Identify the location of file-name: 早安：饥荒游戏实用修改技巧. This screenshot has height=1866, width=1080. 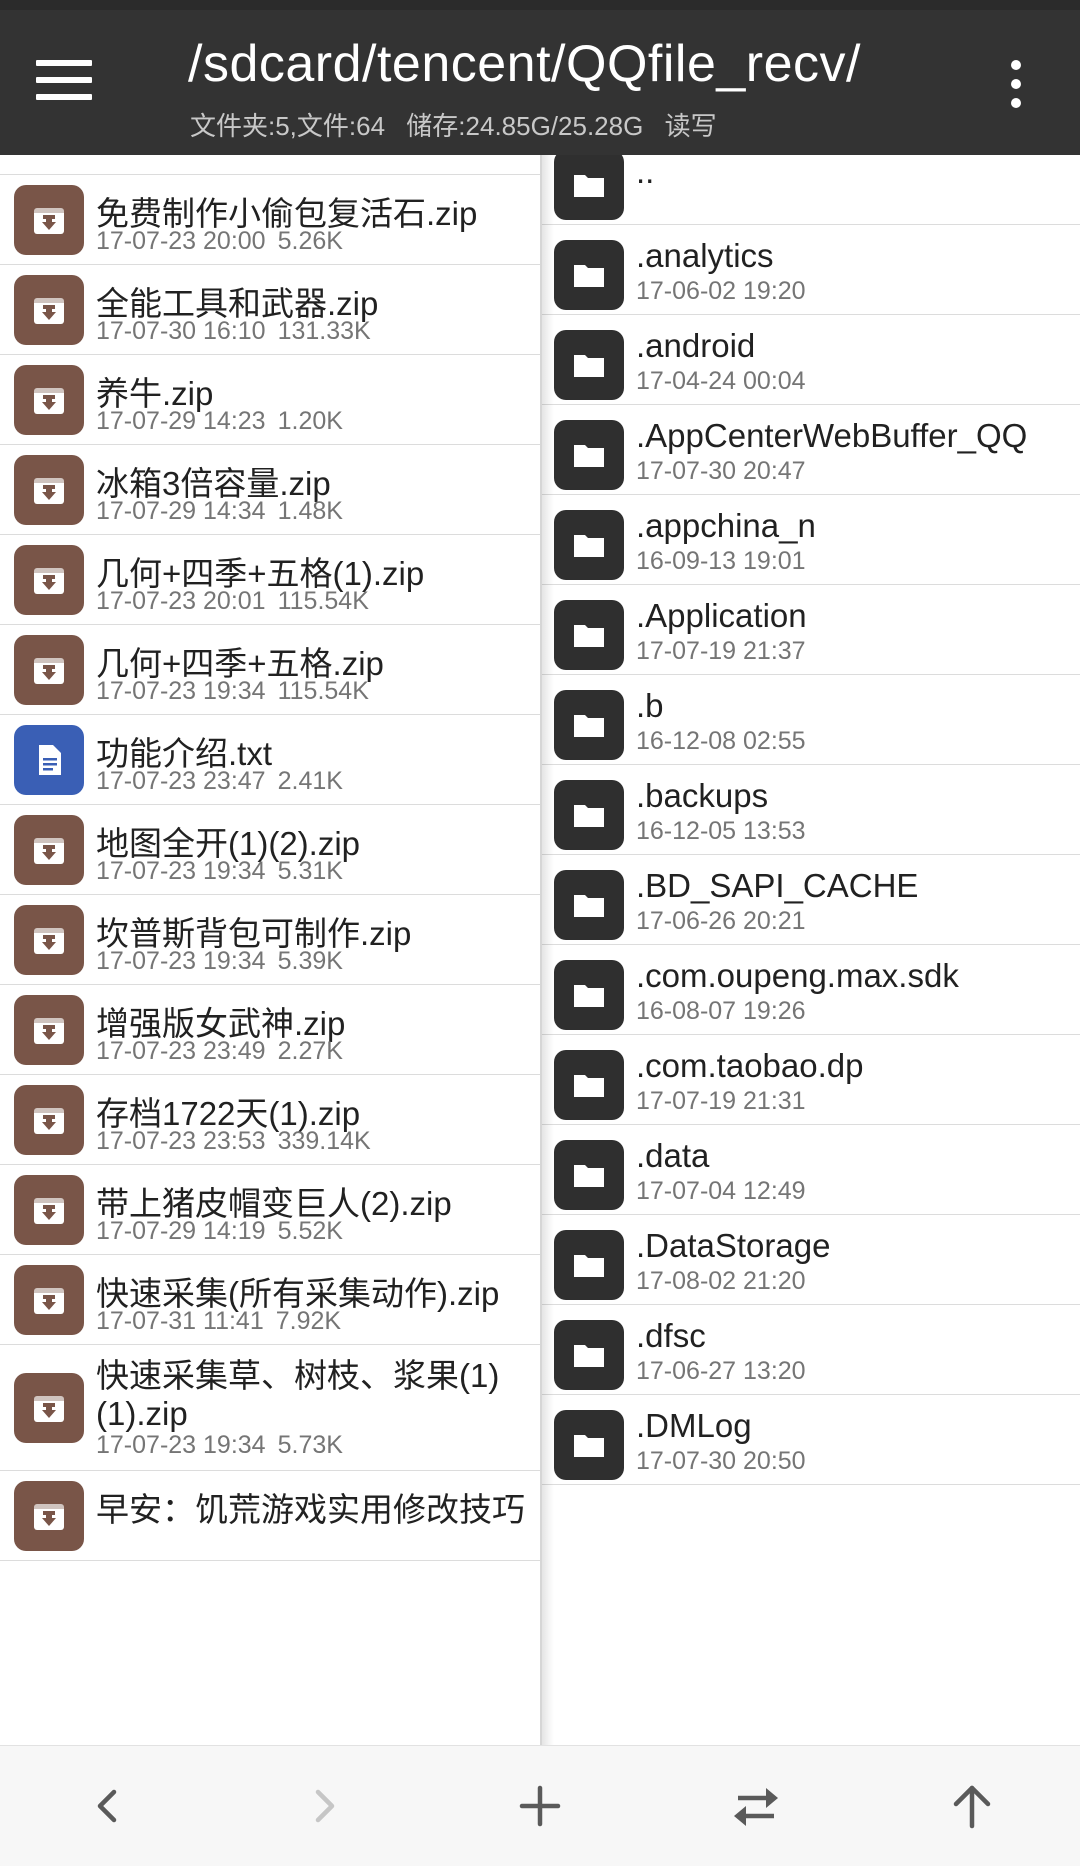
(310, 1509).